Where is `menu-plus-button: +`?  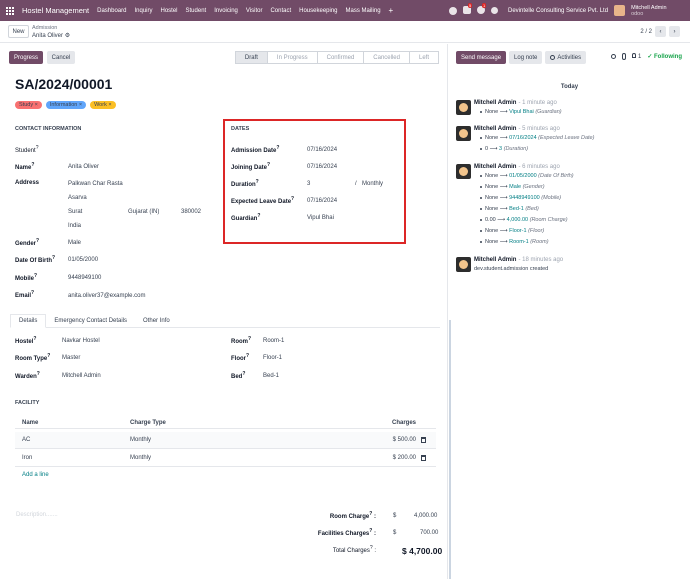 menu-plus-button: + is located at coordinates (391, 10).